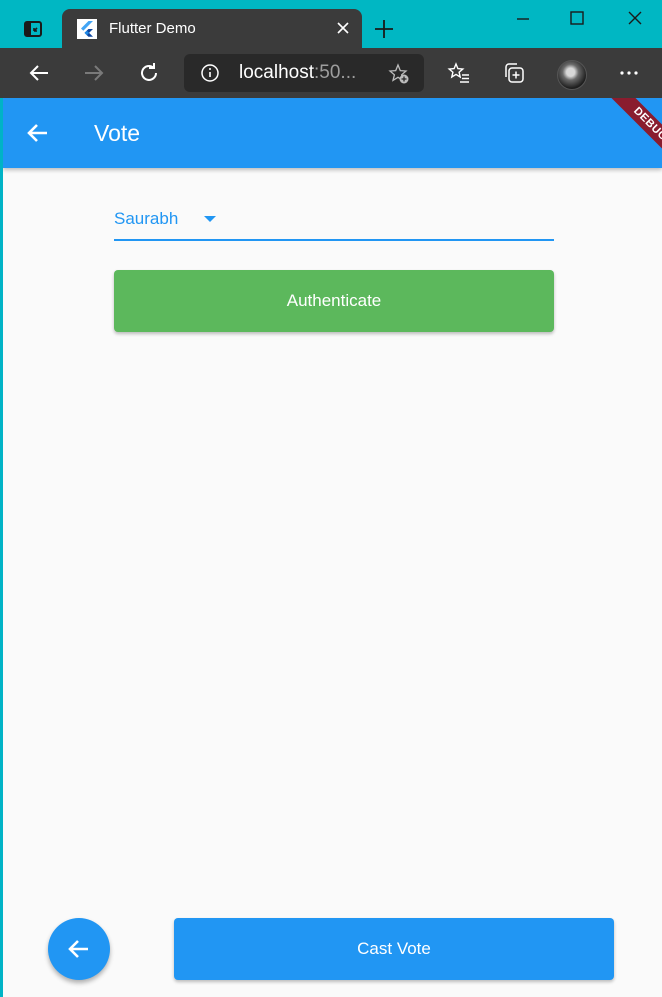  Describe the element at coordinates (210, 219) in the screenshot. I see `caret-down-icon` at that location.